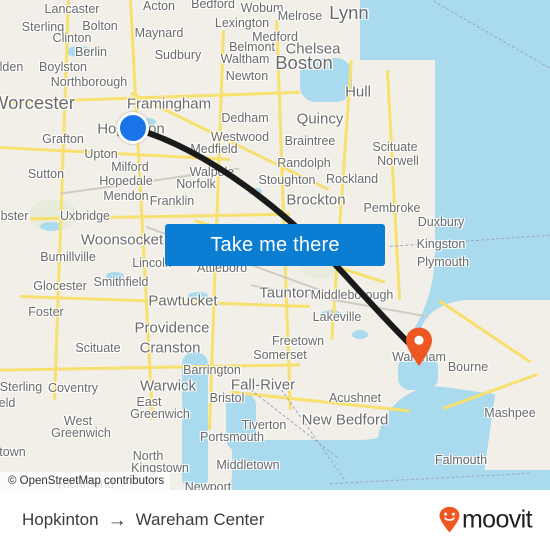  I want to click on moovit-logo: moovit, so click(485, 520).